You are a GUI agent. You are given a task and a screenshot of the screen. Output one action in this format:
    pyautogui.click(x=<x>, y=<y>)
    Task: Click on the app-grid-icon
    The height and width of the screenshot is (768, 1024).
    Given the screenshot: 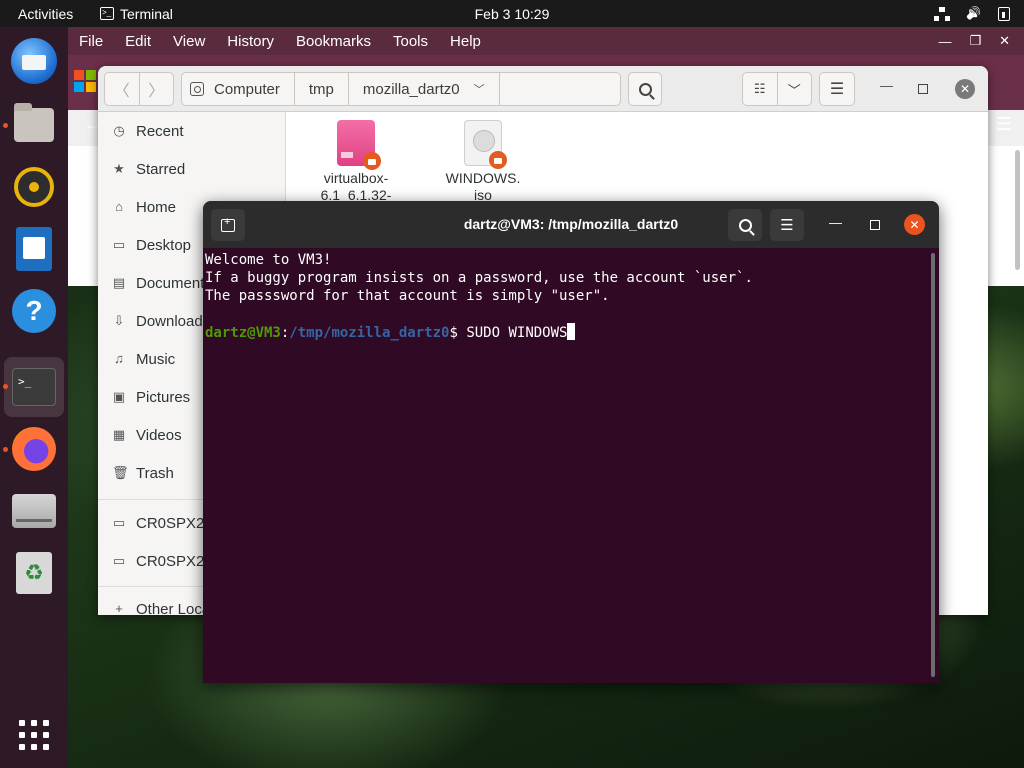 What is the action you would take?
    pyautogui.click(x=34, y=735)
    